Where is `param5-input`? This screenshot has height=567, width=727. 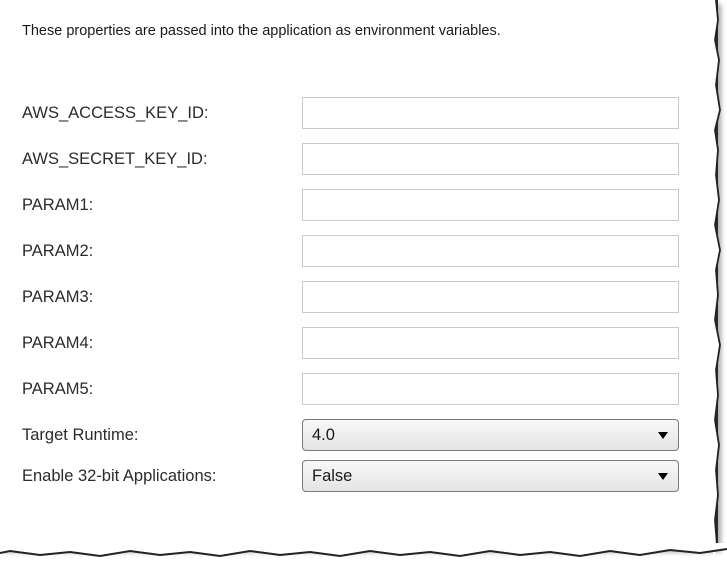
param5-input is located at coordinates (490, 389).